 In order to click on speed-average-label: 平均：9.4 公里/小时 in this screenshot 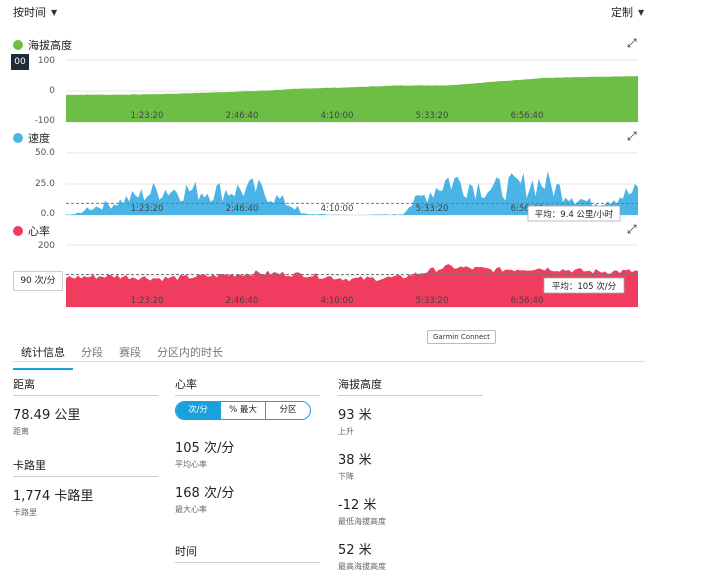, I will do `click(574, 214)`.